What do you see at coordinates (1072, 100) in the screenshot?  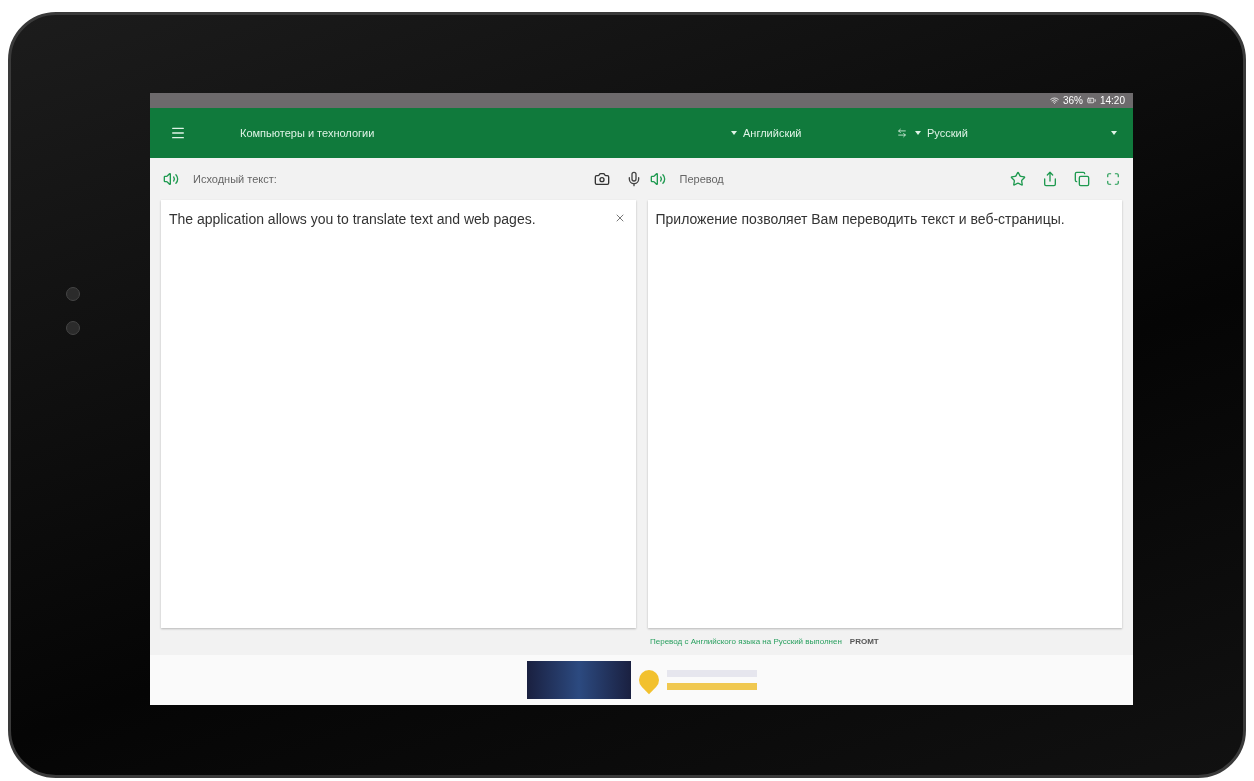 I see `battery-level: 36%` at bounding box center [1072, 100].